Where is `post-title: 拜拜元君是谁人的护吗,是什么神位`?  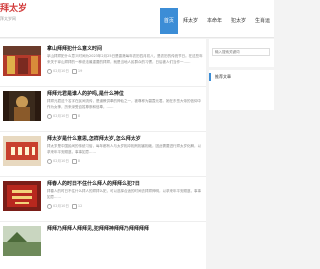
post-title: 拜拜元君是谁人的护吗,是什么神位 is located at coordinates (125, 94).